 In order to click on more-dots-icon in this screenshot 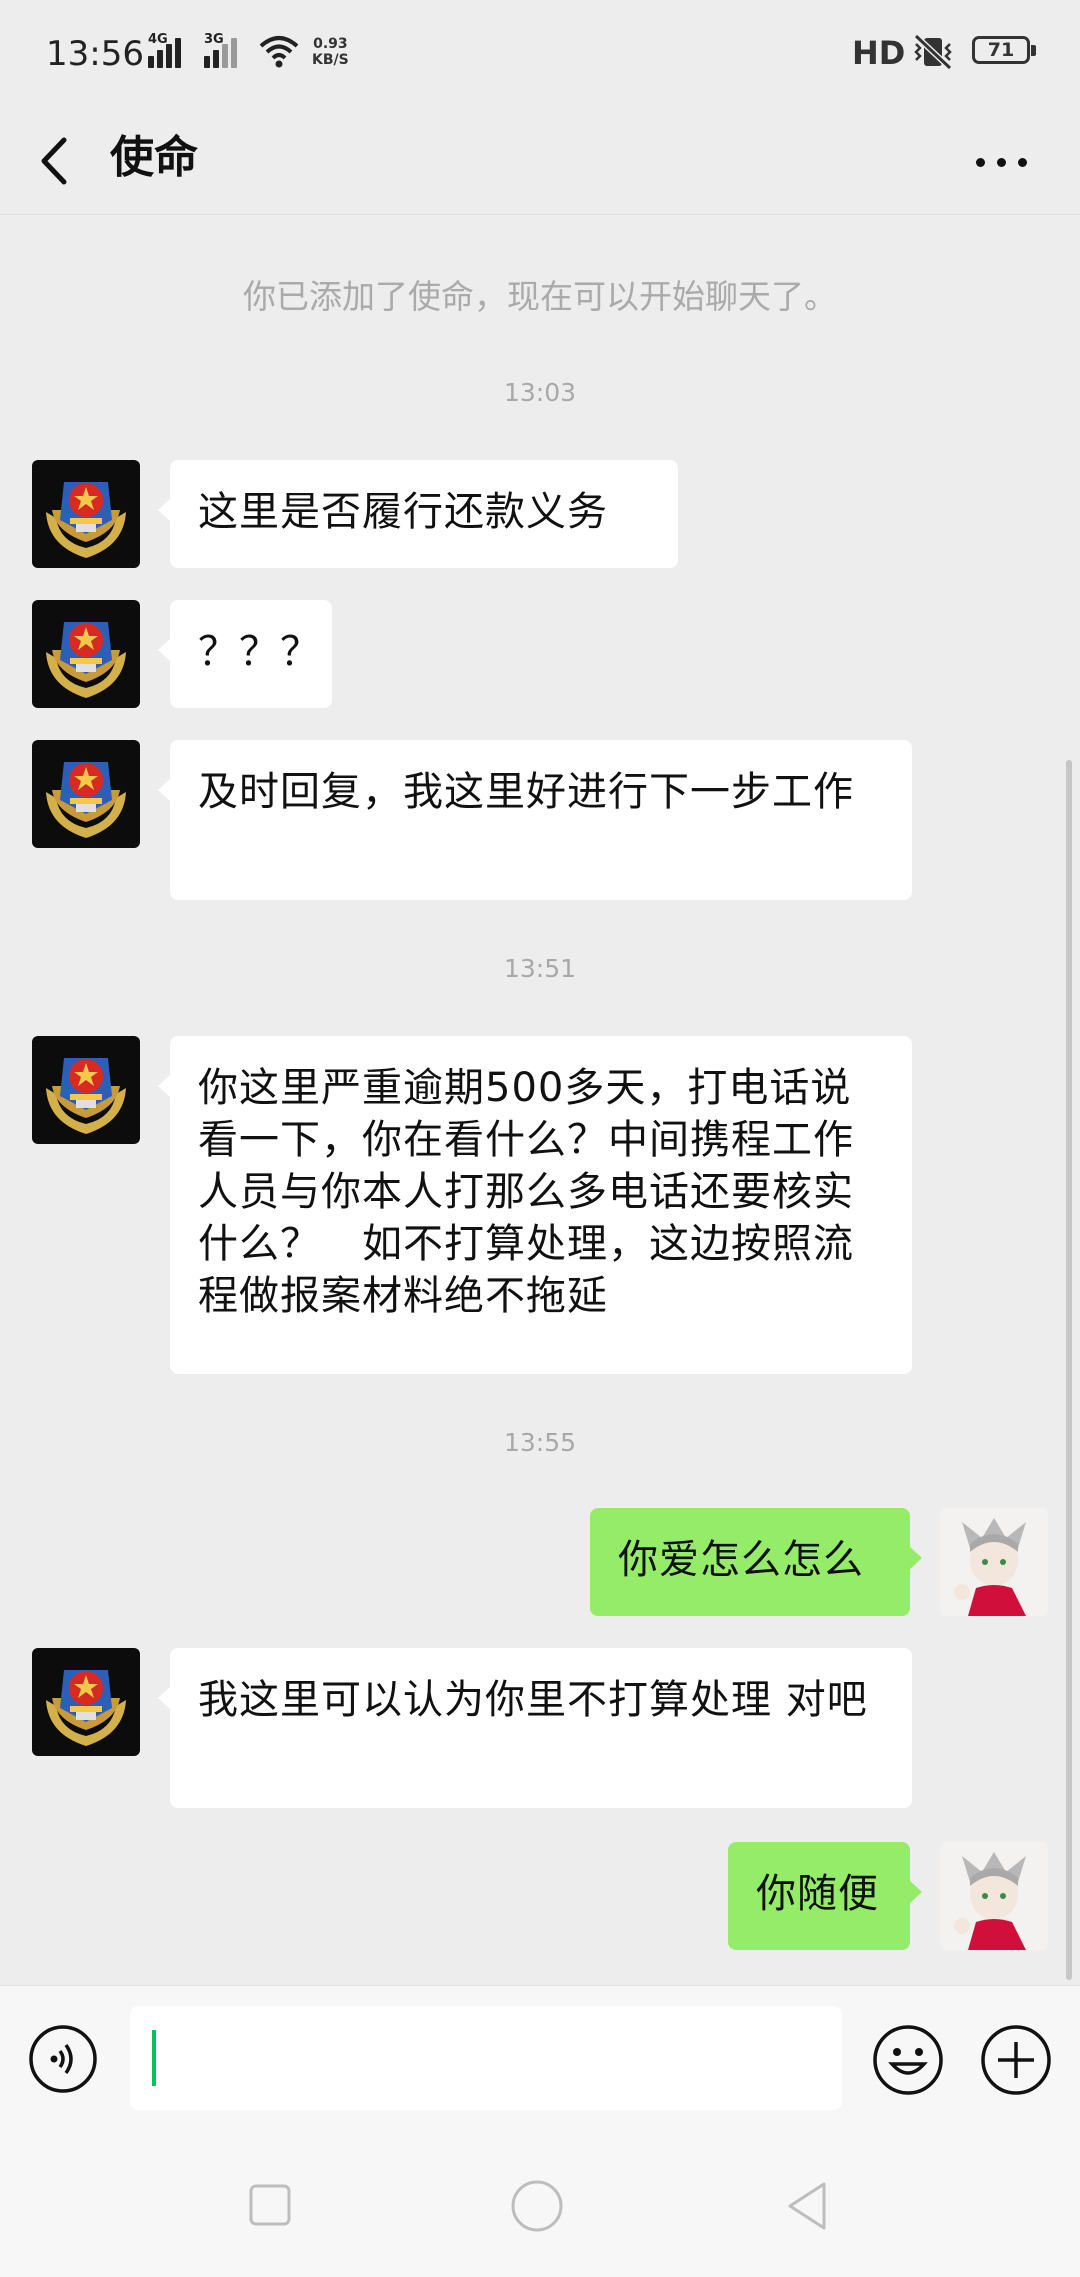, I will do `click(1011, 162)`.